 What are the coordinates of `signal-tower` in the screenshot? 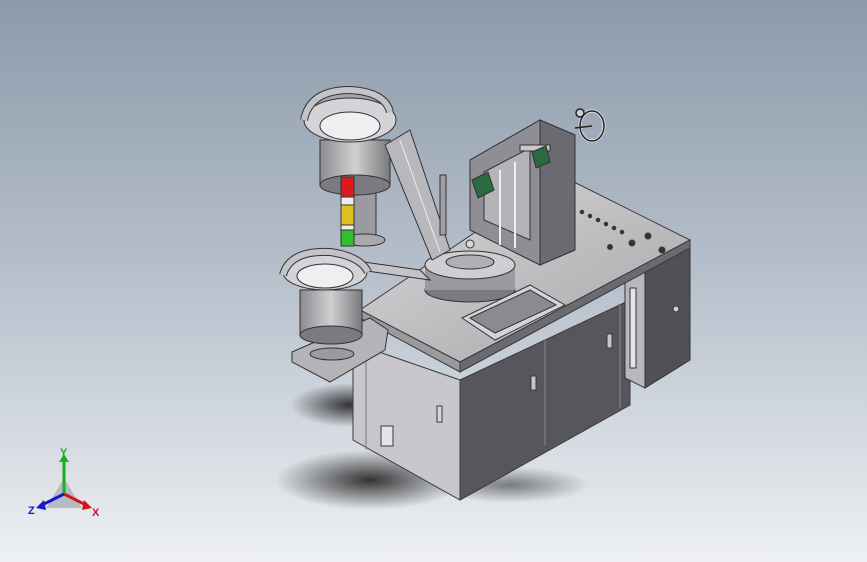 It's located at (347, 211).